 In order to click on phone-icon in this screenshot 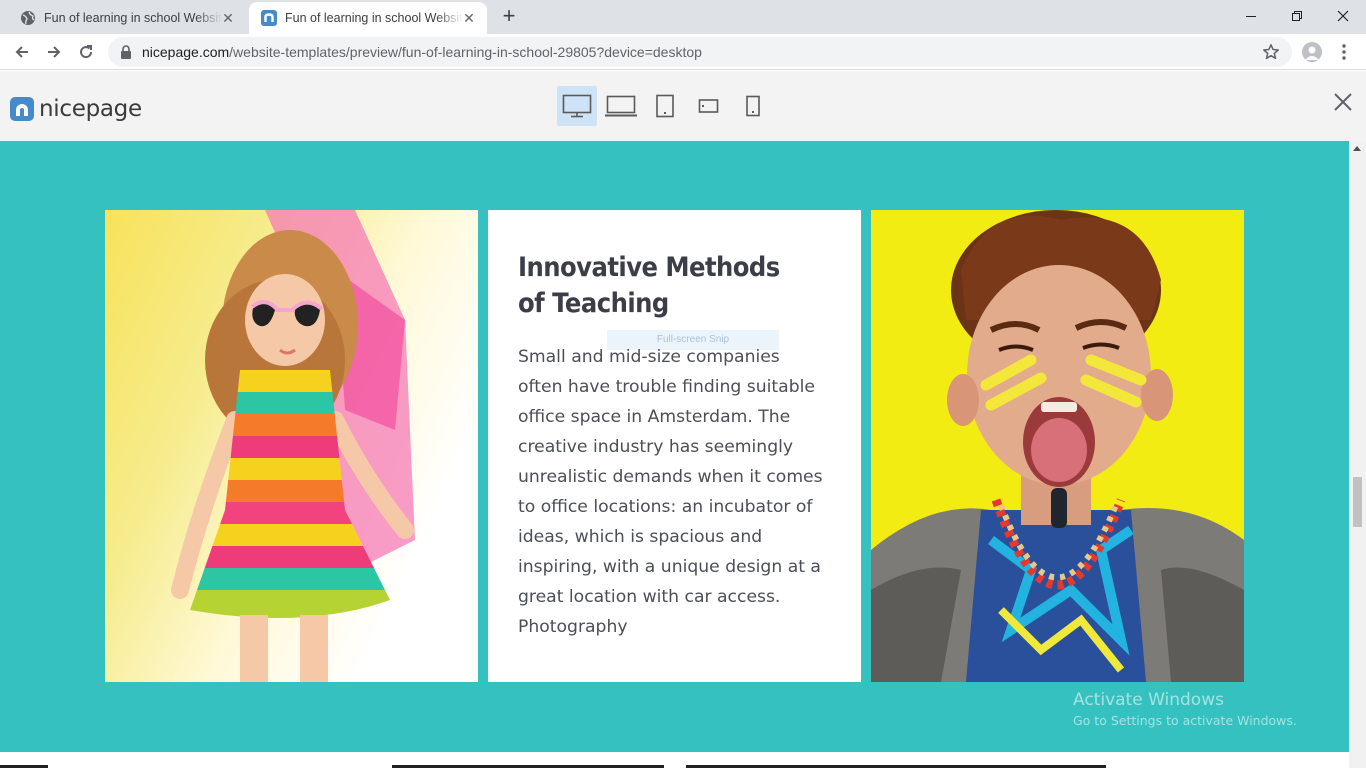, I will do `click(753, 106)`.